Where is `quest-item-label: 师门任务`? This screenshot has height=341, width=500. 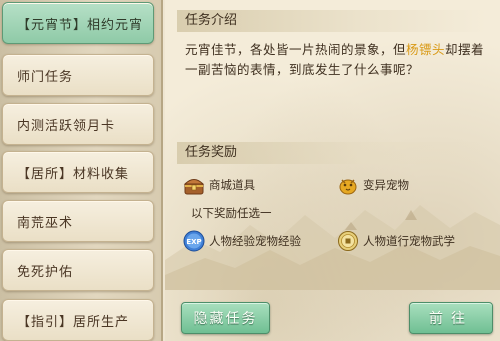
quest-item-label: 师门任务 is located at coordinates (45, 77).